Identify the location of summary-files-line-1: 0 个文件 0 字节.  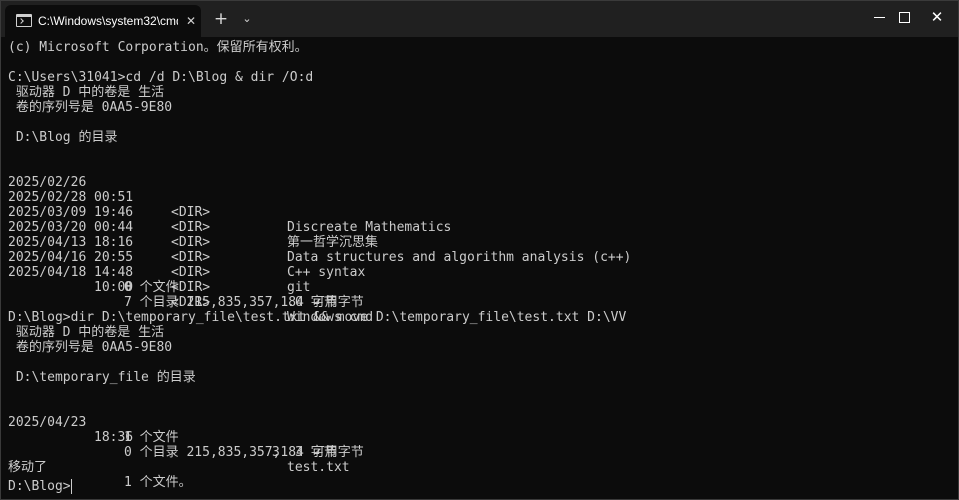
(172, 287).